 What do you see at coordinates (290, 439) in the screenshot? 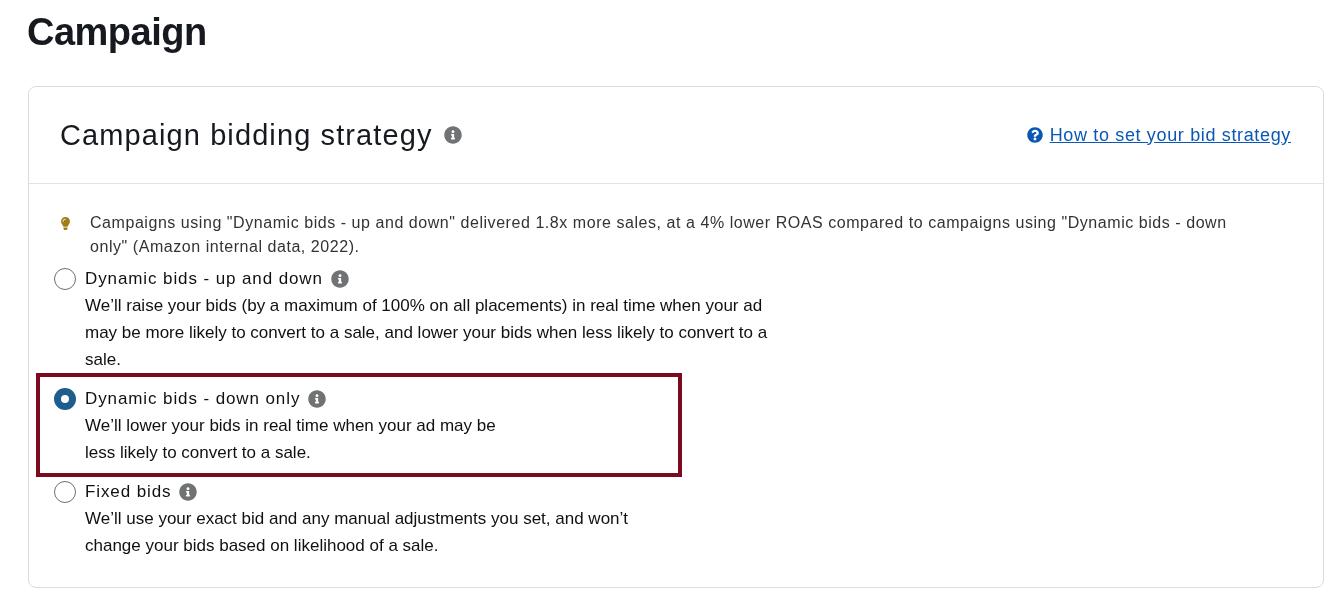
I see `option-description: We’ll lower your bids in real time when your ad may be less likely to convert to a sale.` at bounding box center [290, 439].